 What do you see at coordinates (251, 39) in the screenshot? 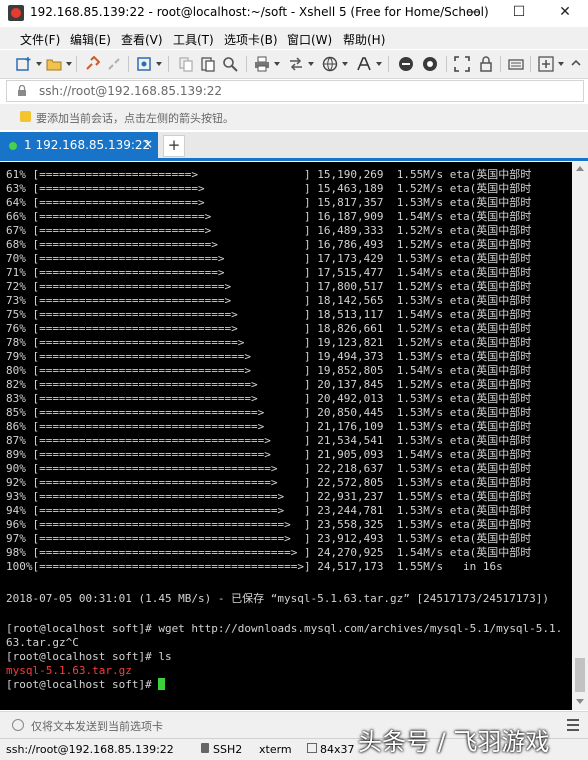
I see `menu-tabs: 选项卡(B)` at bounding box center [251, 39].